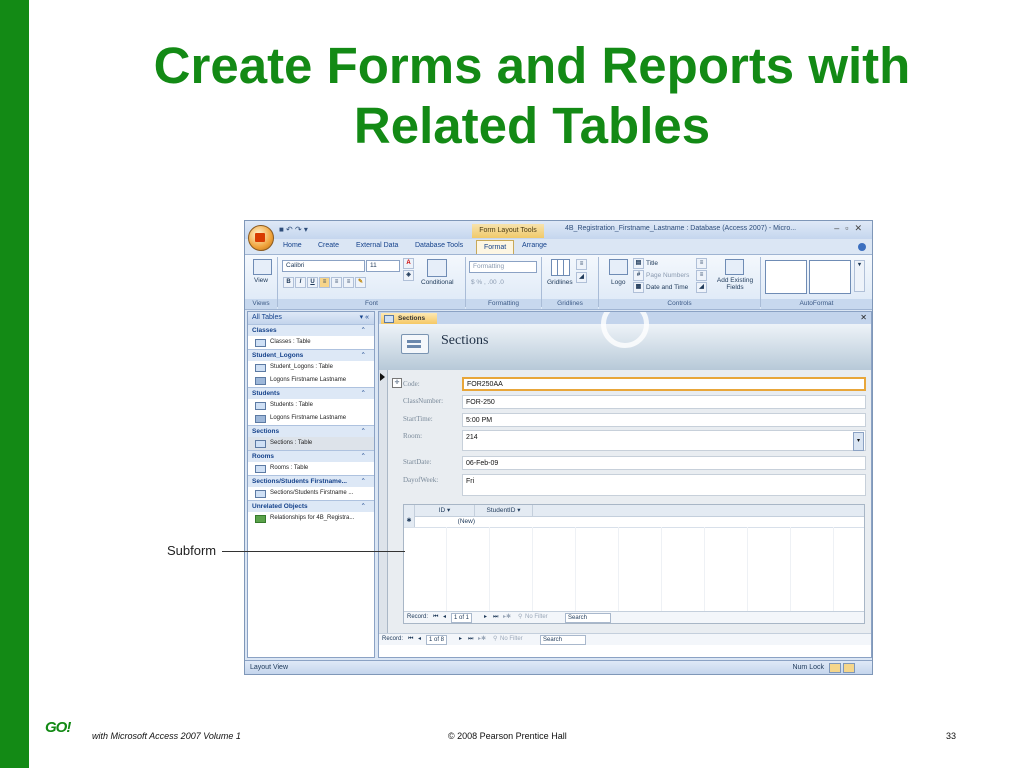  Describe the element at coordinates (664, 420) in the screenshot. I see `field-starttime: 5:00 PM` at that location.